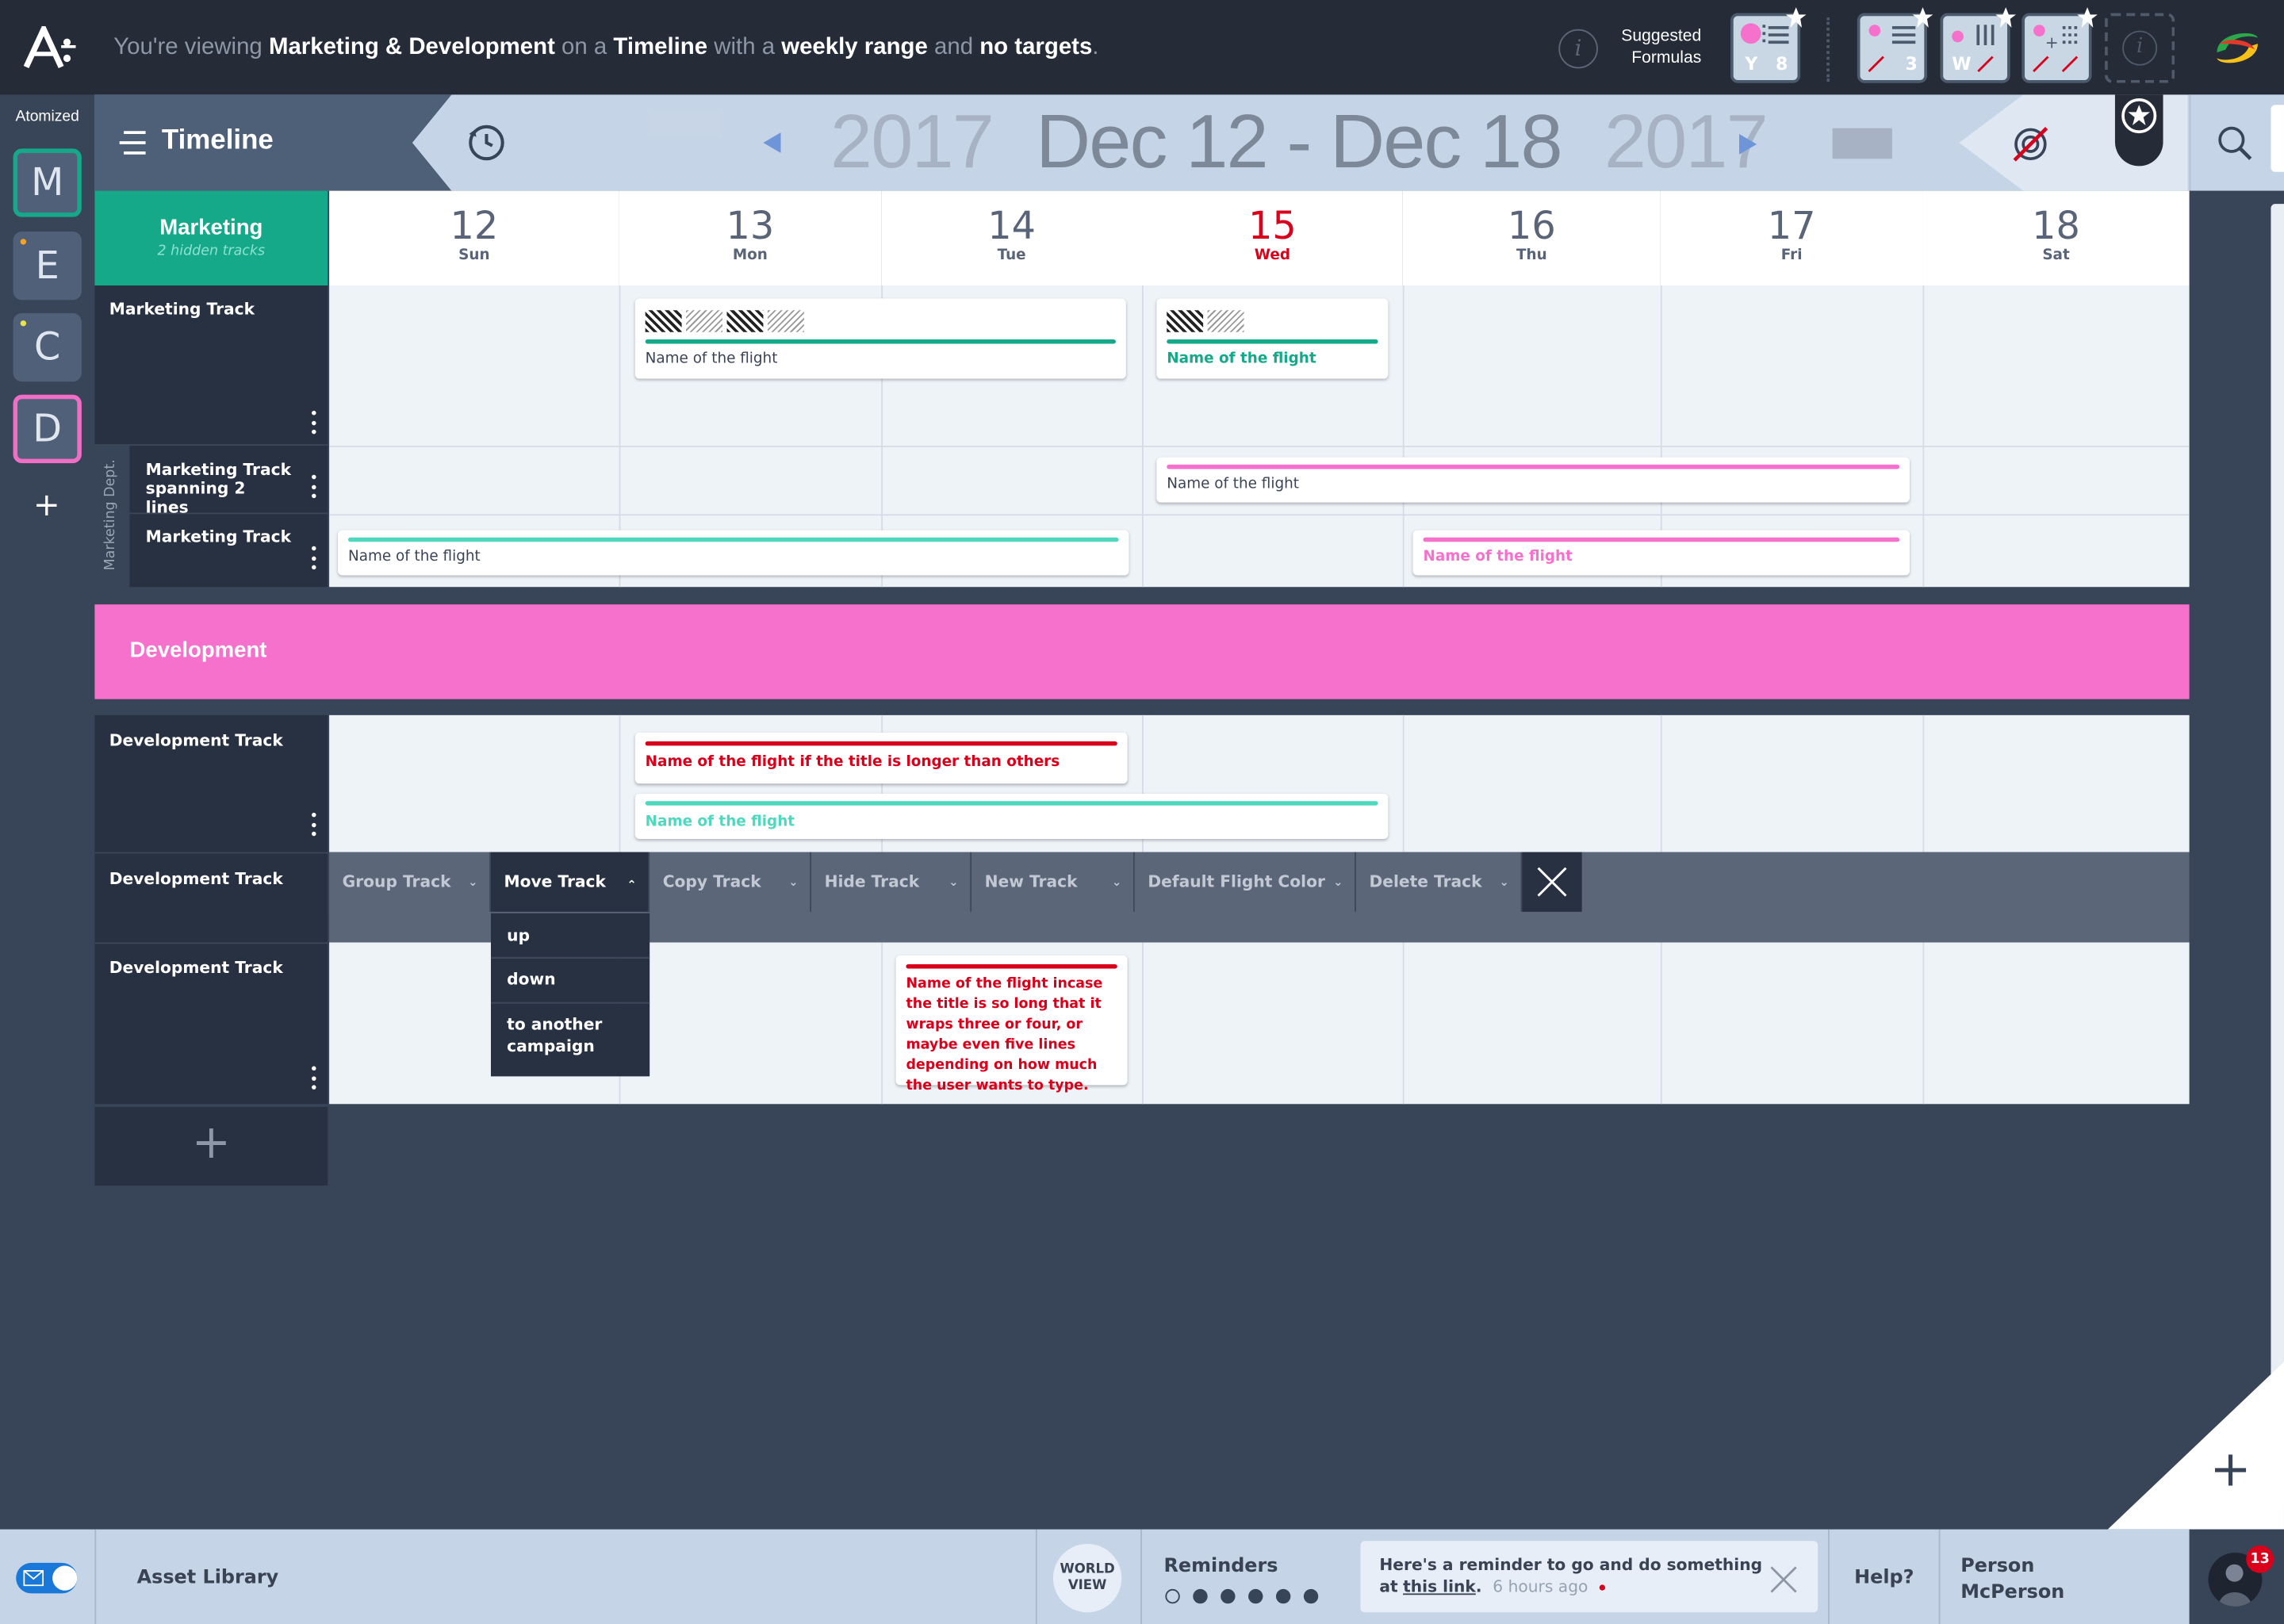  I want to click on reminder-pager, so click(1242, 1596).